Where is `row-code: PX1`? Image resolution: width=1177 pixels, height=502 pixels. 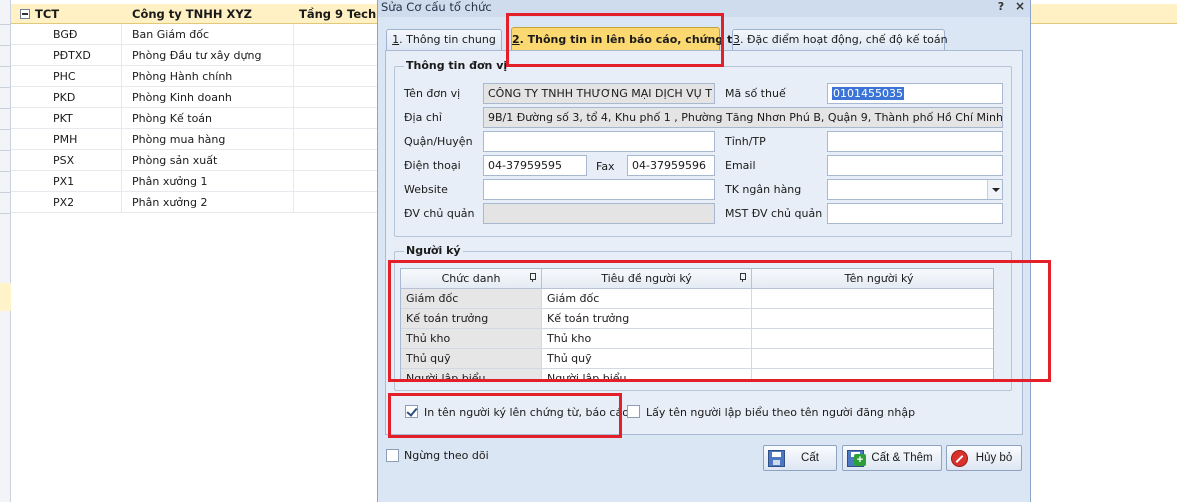
row-code: PX1 is located at coordinates (64, 181).